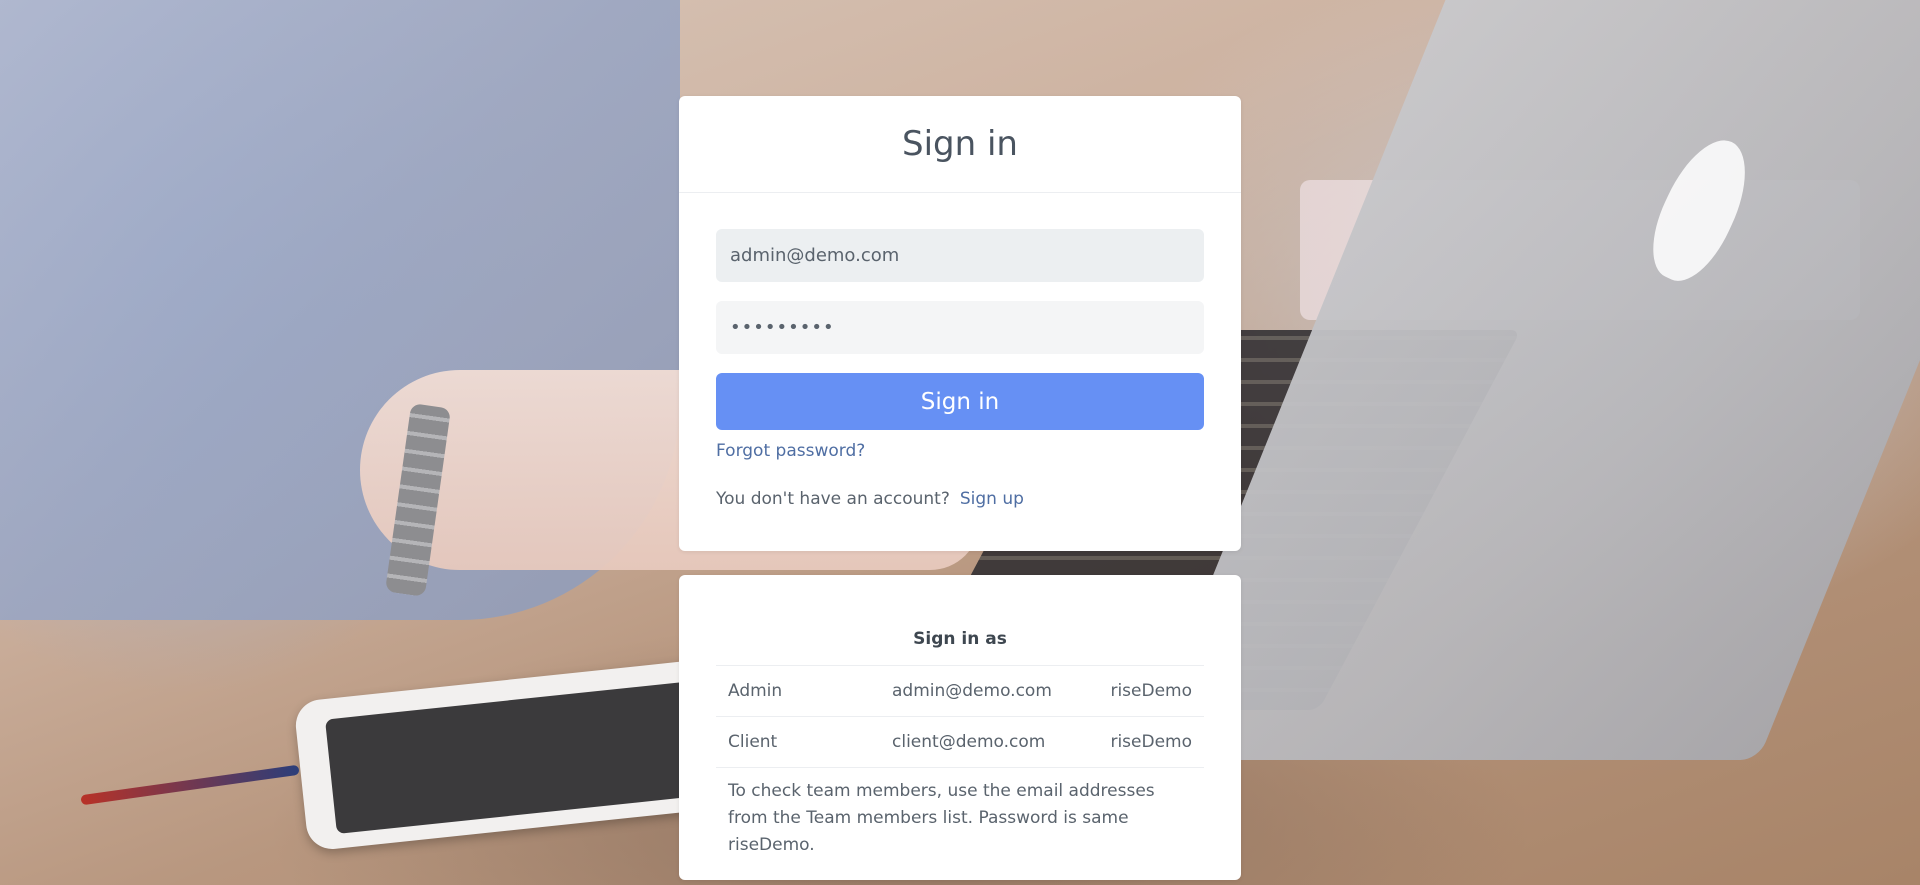  I want to click on forgot-password-link: Forgot password?, so click(790, 451).